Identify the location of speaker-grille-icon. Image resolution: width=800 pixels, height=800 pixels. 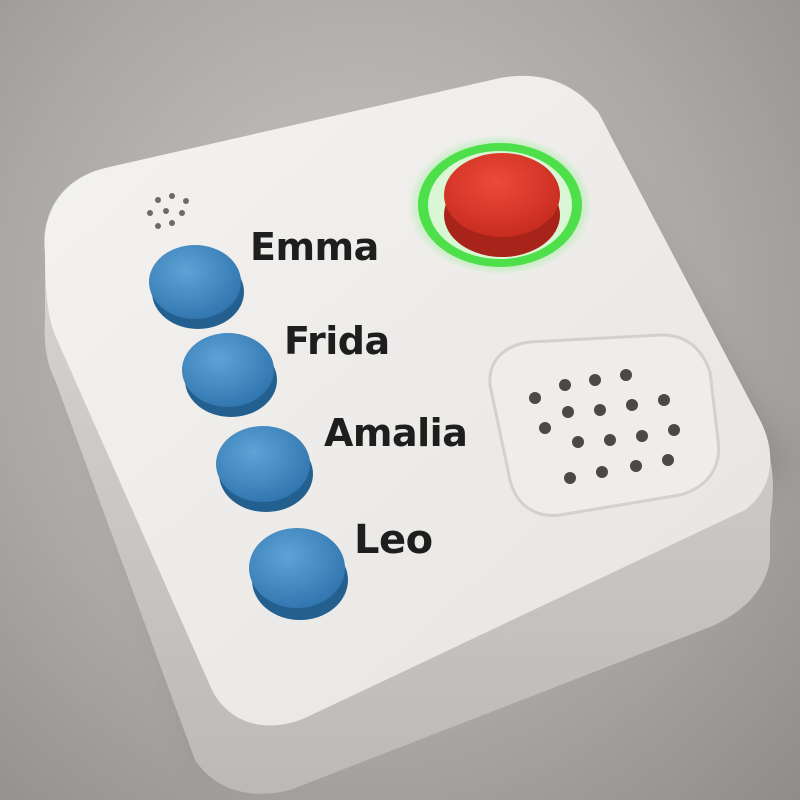
(604, 425).